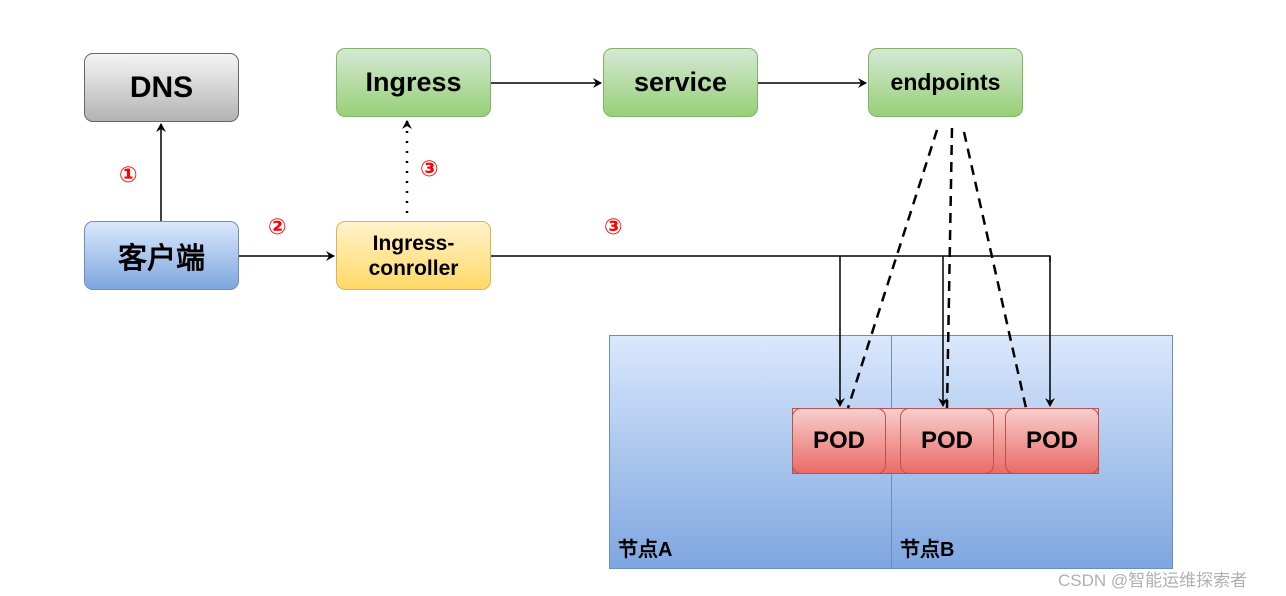 The image size is (1286, 596). Describe the element at coordinates (413, 82) in the screenshot. I see `ingress-node: Ingress` at that location.